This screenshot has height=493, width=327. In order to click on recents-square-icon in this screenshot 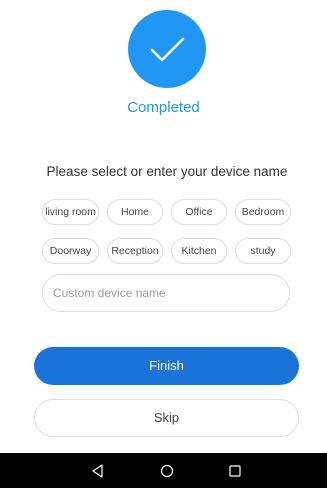, I will do `click(235, 471)`.